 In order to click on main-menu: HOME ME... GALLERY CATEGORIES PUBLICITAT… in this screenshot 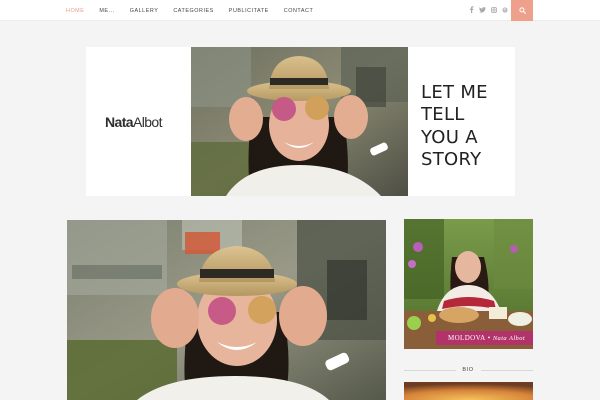, I will do `click(197, 10)`.